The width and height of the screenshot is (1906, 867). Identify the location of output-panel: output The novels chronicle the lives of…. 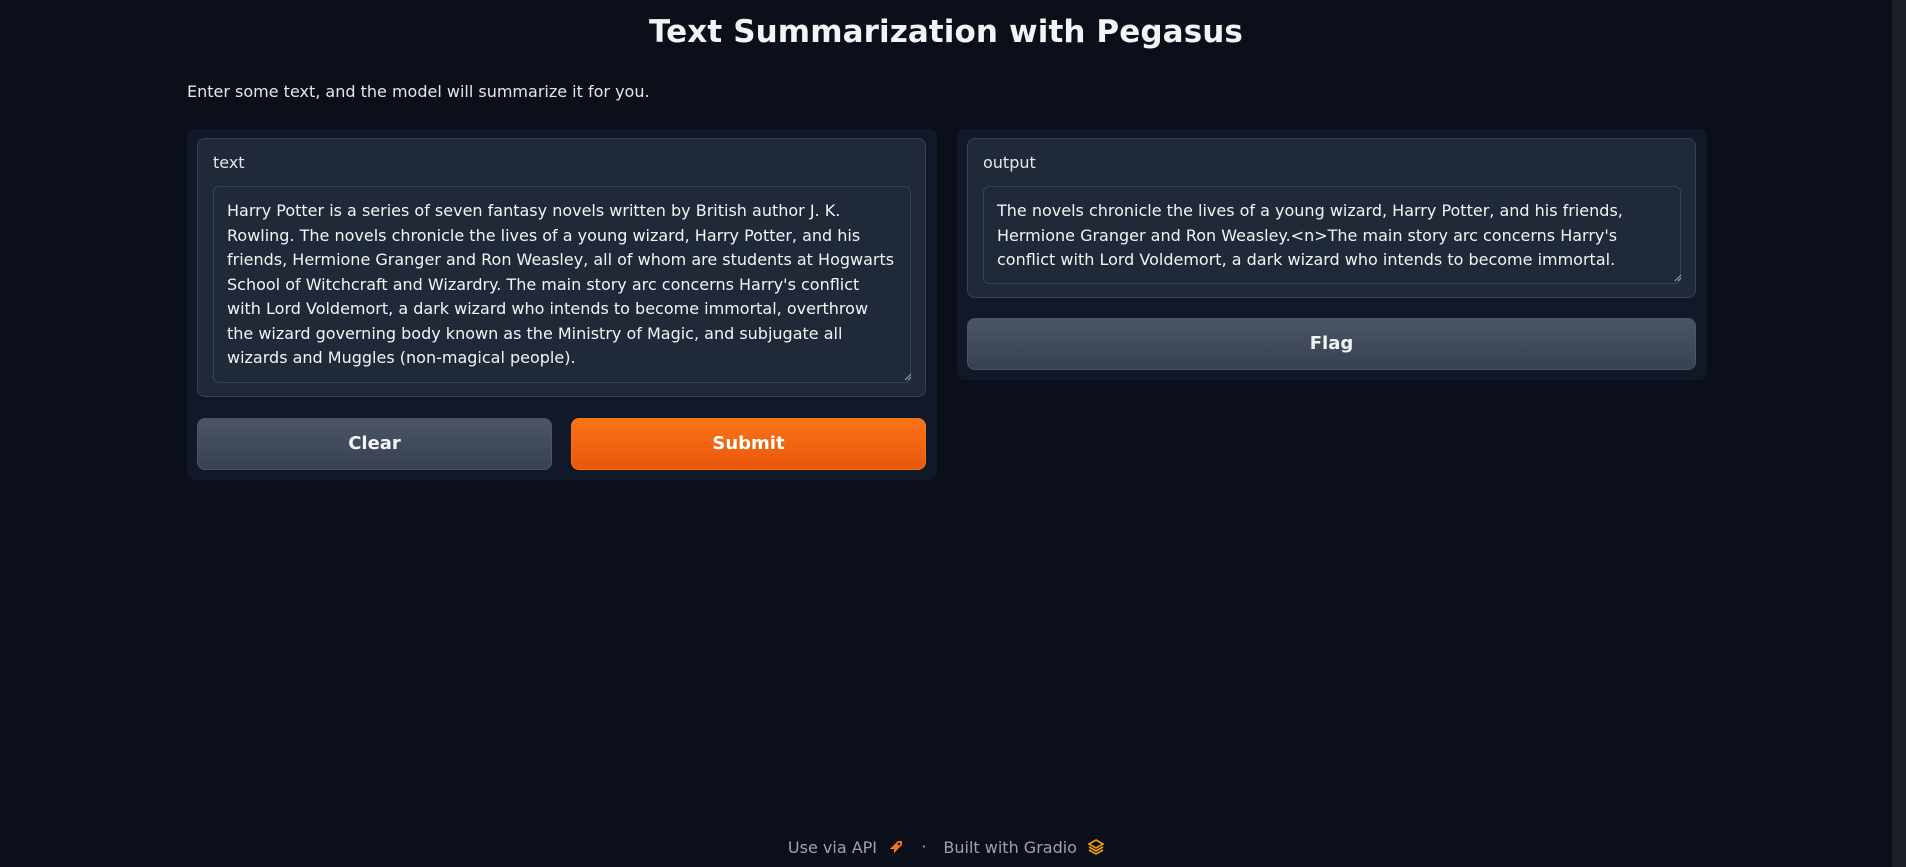
(1332, 254).